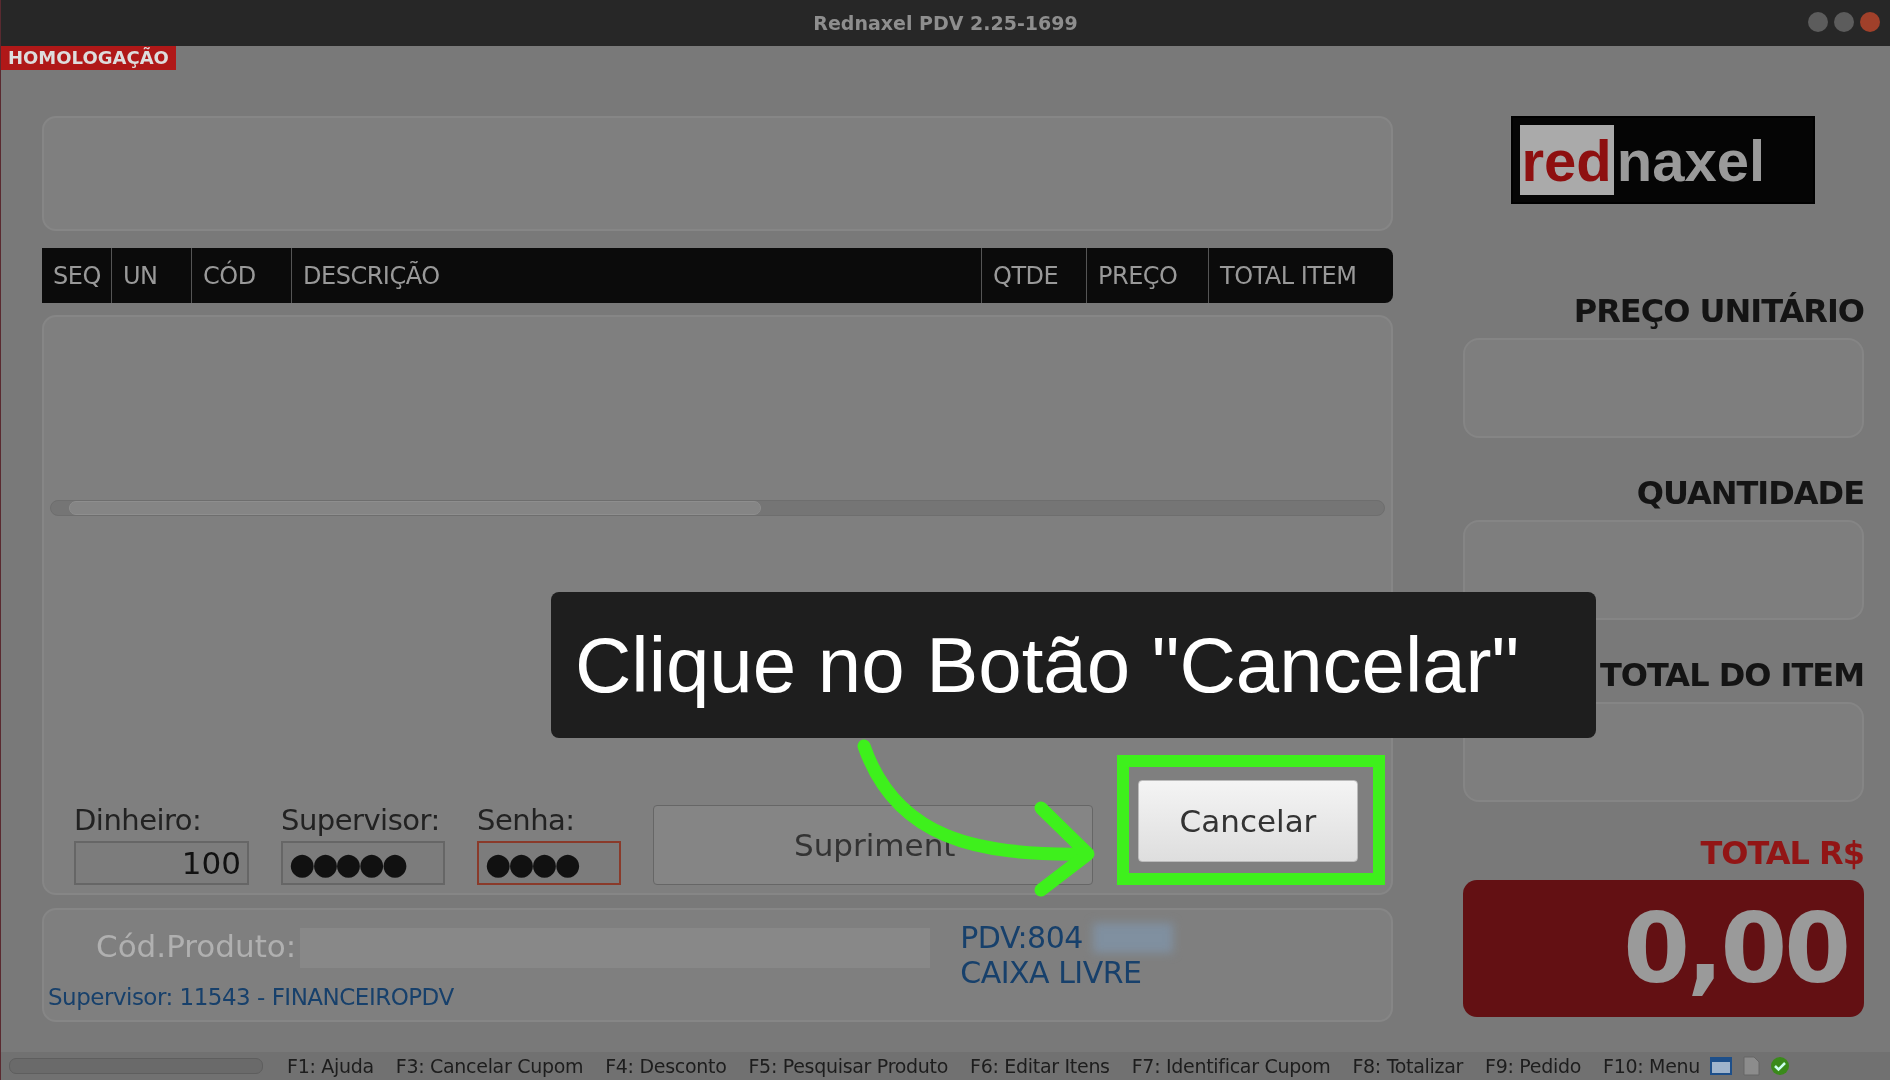  What do you see at coordinates (1034, 275) in the screenshot?
I see `column-header: QTDE` at bounding box center [1034, 275].